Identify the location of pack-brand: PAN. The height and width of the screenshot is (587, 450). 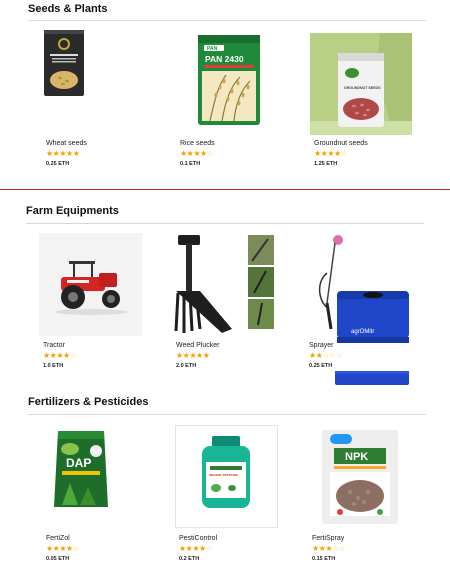
(212, 49).